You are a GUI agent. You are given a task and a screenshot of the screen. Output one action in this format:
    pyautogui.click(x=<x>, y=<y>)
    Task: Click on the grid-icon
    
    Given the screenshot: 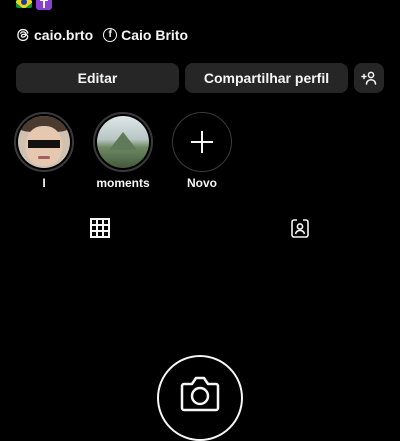 What is the action you would take?
    pyautogui.click(x=100, y=228)
    